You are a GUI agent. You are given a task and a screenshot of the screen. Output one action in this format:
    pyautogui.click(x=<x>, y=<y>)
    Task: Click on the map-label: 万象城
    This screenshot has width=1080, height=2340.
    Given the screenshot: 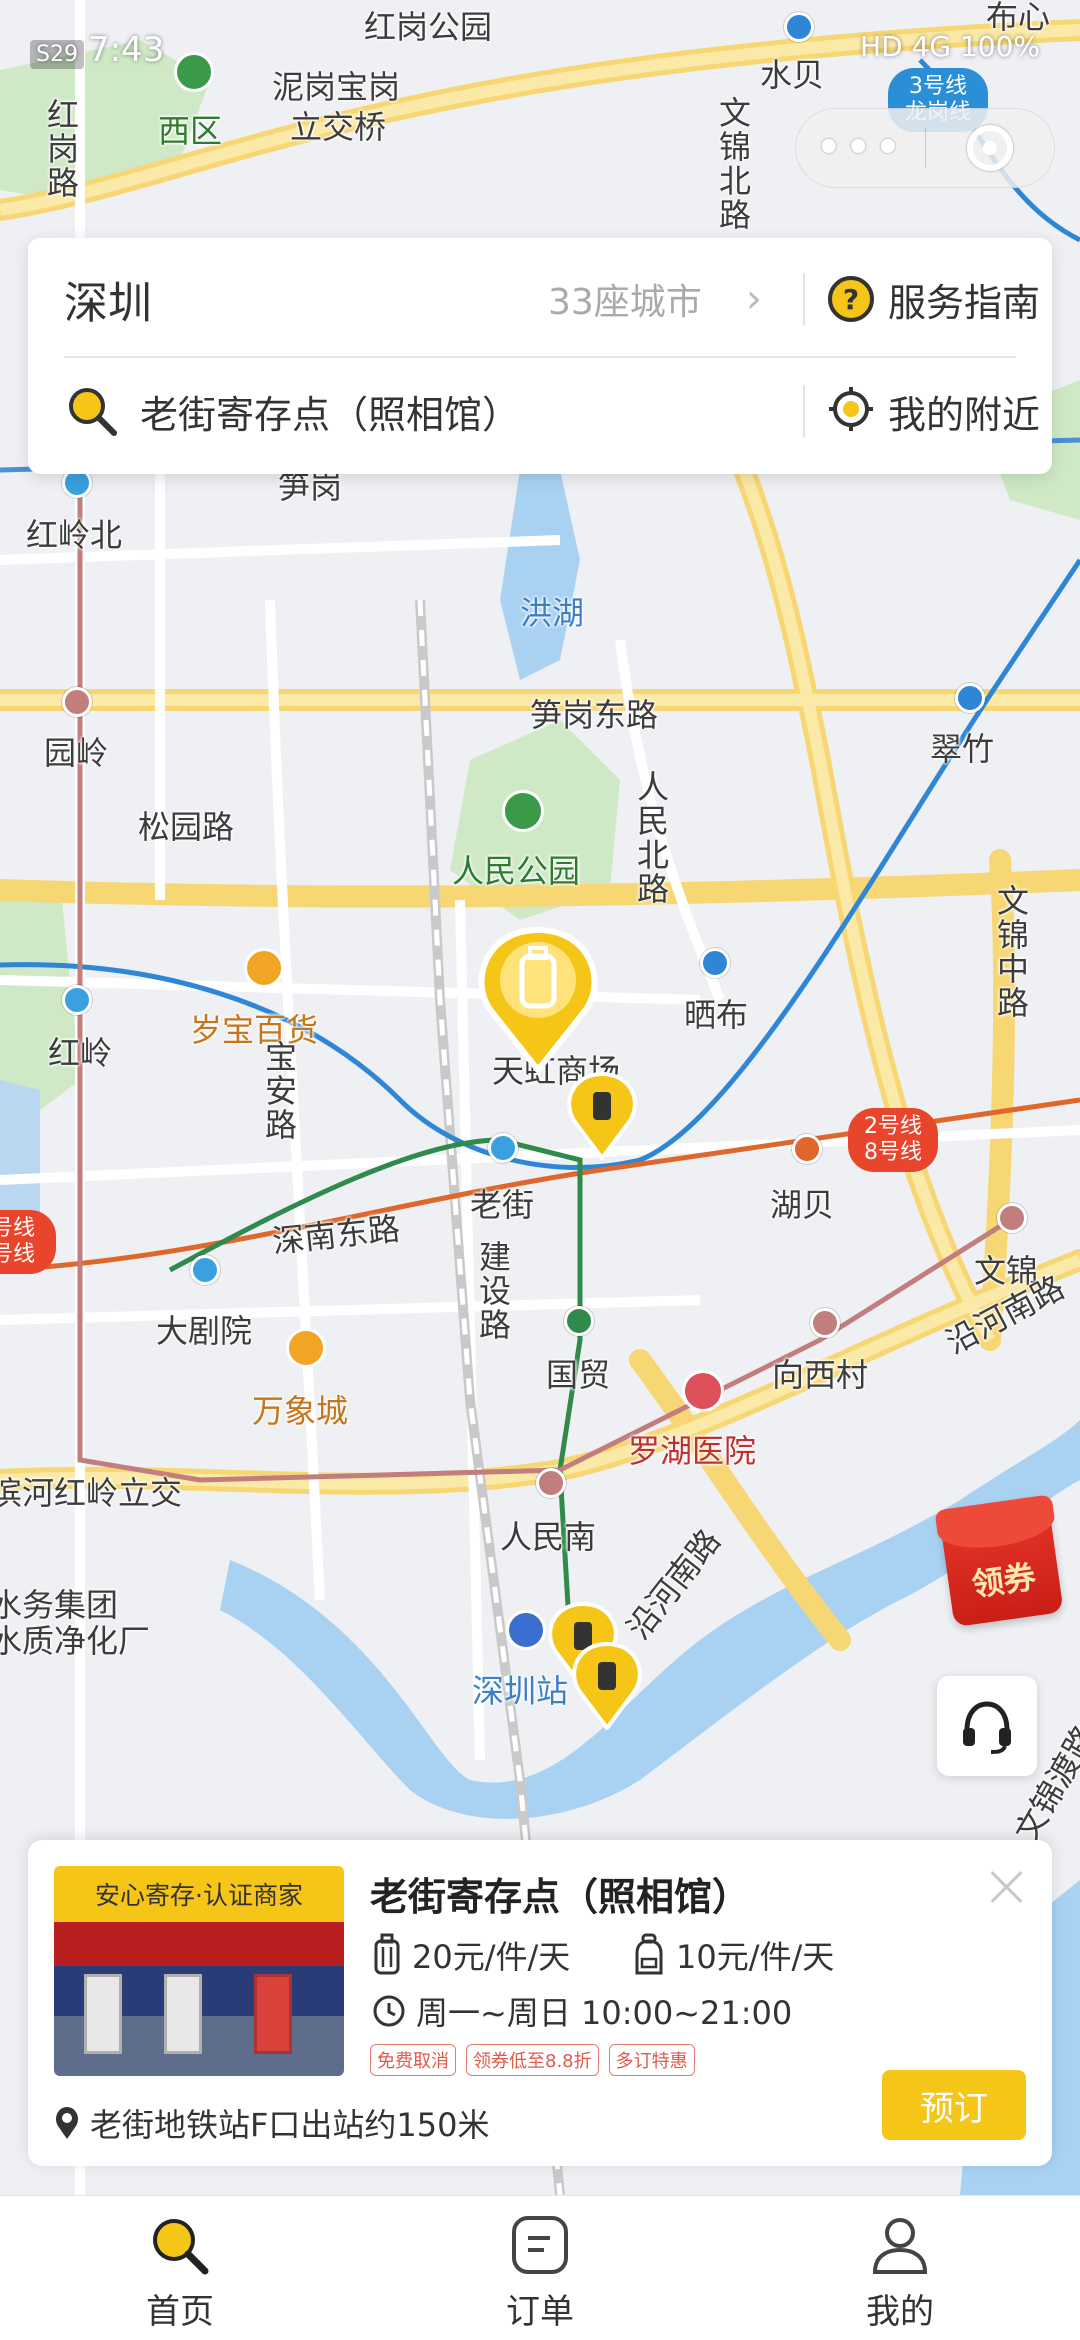 What is the action you would take?
    pyautogui.click(x=300, y=1411)
    